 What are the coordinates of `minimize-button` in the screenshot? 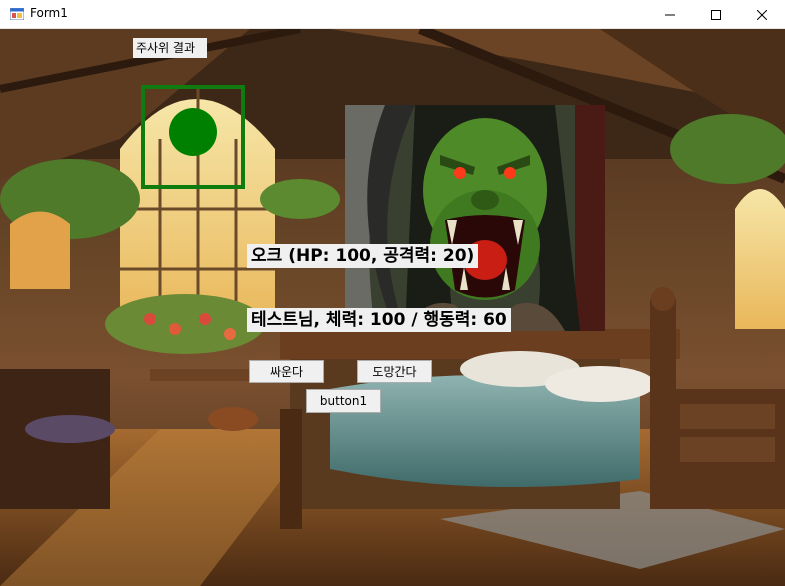 It's located at (670, 14).